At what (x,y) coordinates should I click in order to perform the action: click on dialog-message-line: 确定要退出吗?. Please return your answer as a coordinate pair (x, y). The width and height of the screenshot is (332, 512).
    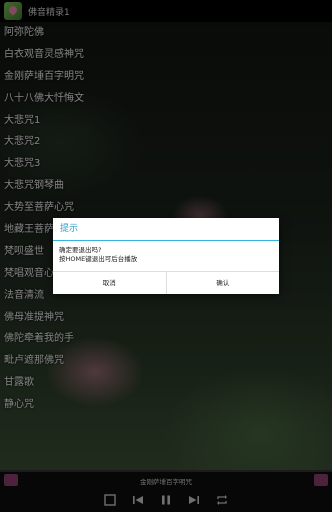
    Looking at the image, I should click on (80, 250).